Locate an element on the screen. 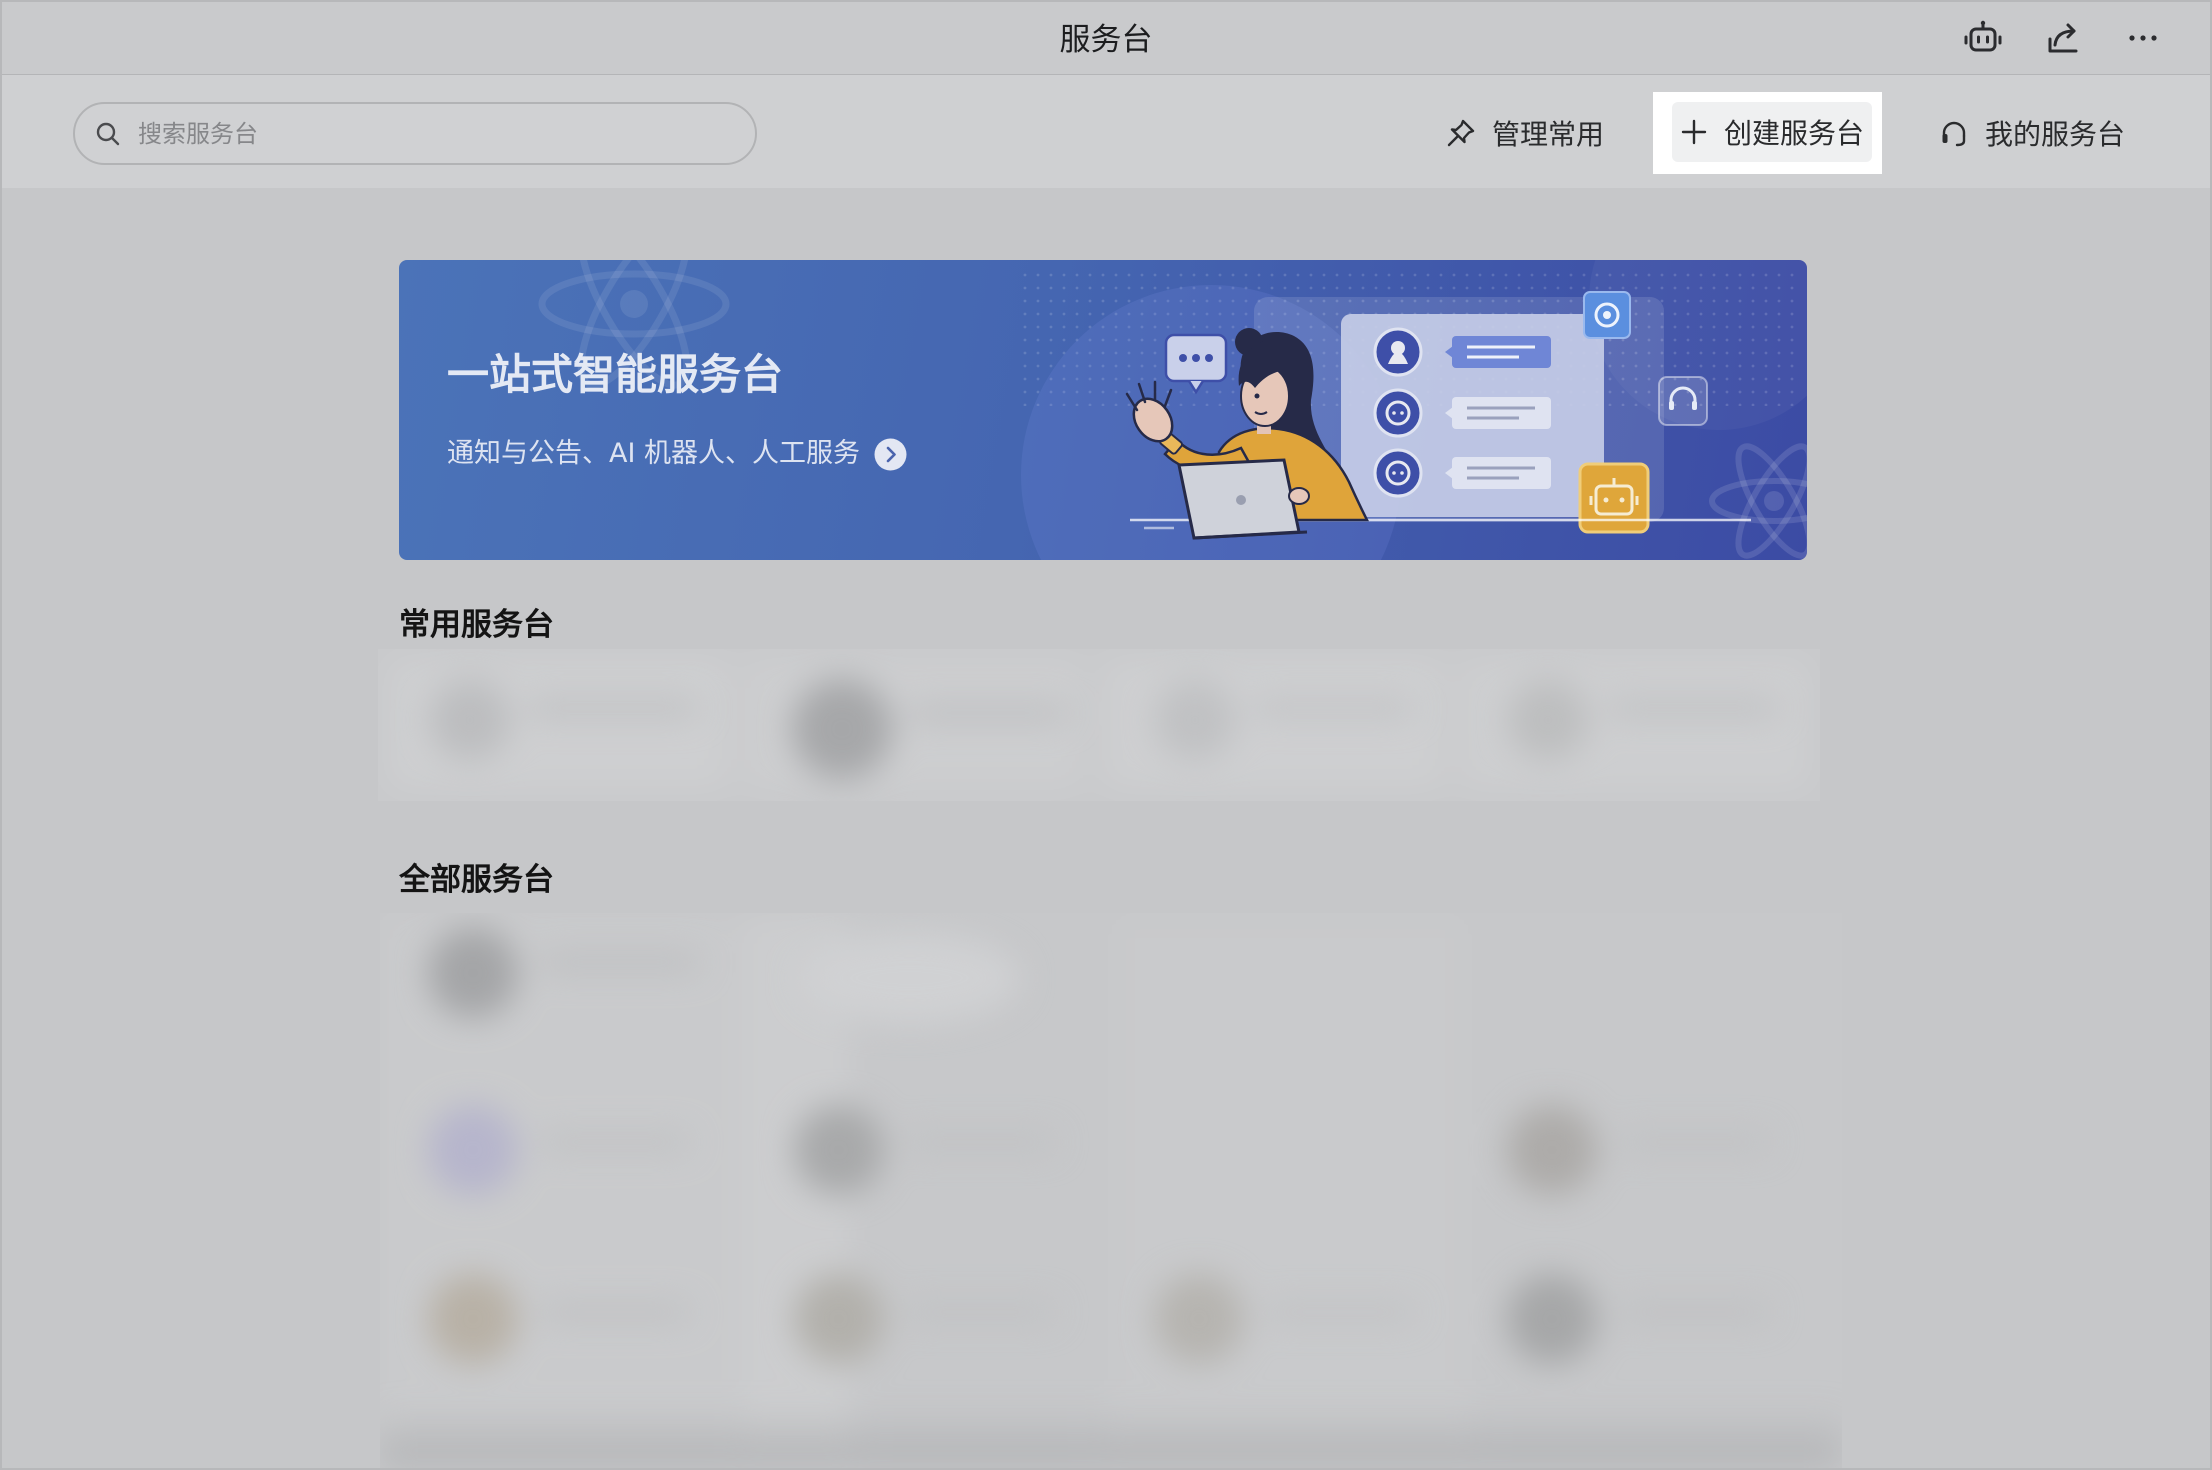 The image size is (2212, 1470). manage-favorites-button: 管理常用 is located at coordinates (1524, 133).